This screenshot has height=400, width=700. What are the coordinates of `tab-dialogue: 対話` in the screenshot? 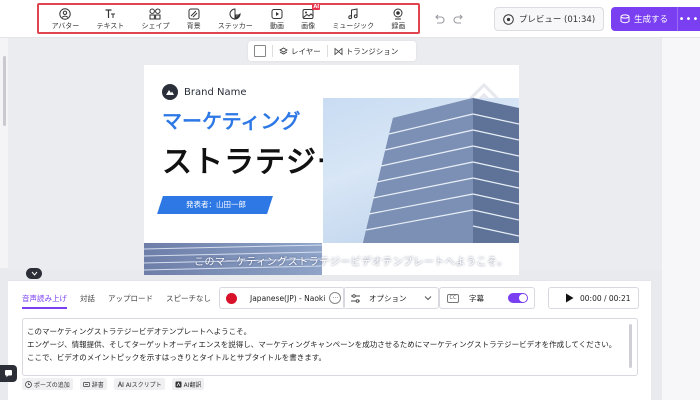 It's located at (87, 298).